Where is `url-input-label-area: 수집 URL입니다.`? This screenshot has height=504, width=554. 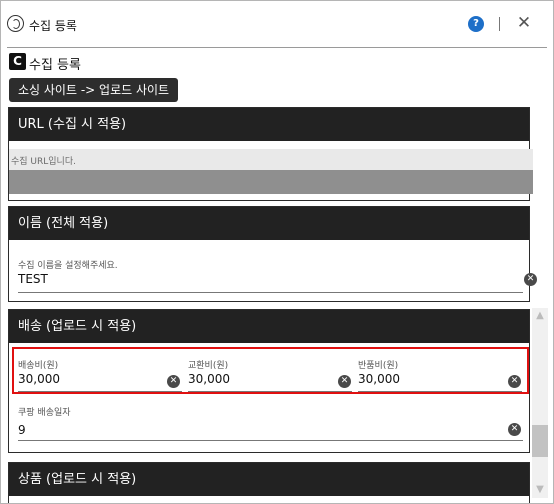
url-input-label-area: 수집 URL입니다. is located at coordinates (271, 159).